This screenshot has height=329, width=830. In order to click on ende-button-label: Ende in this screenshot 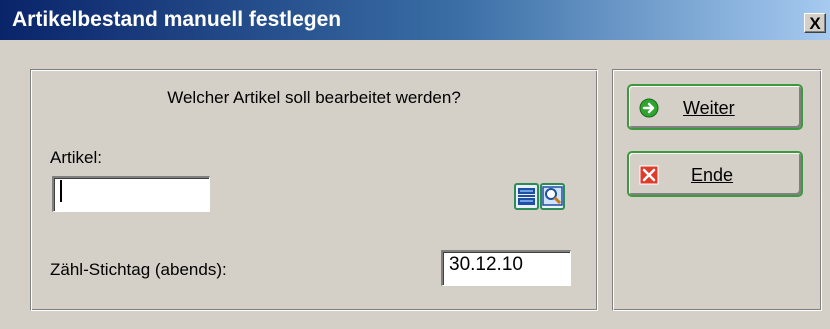, I will do `click(712, 175)`.